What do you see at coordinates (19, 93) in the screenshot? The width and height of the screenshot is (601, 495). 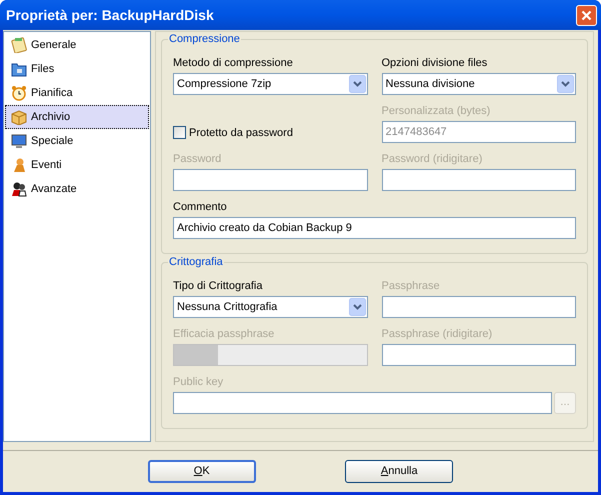 I see `alarm-clock-icon` at bounding box center [19, 93].